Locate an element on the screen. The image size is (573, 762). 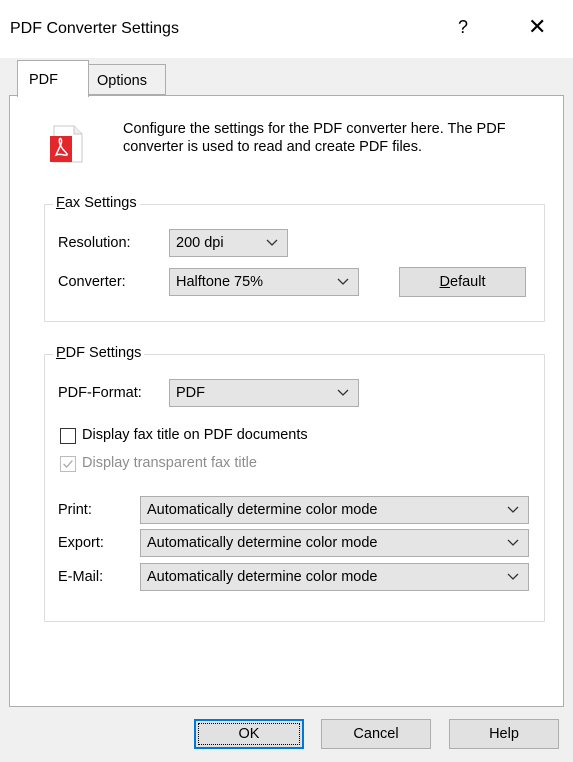
tab-pdf-label: PDF is located at coordinates (43, 80).